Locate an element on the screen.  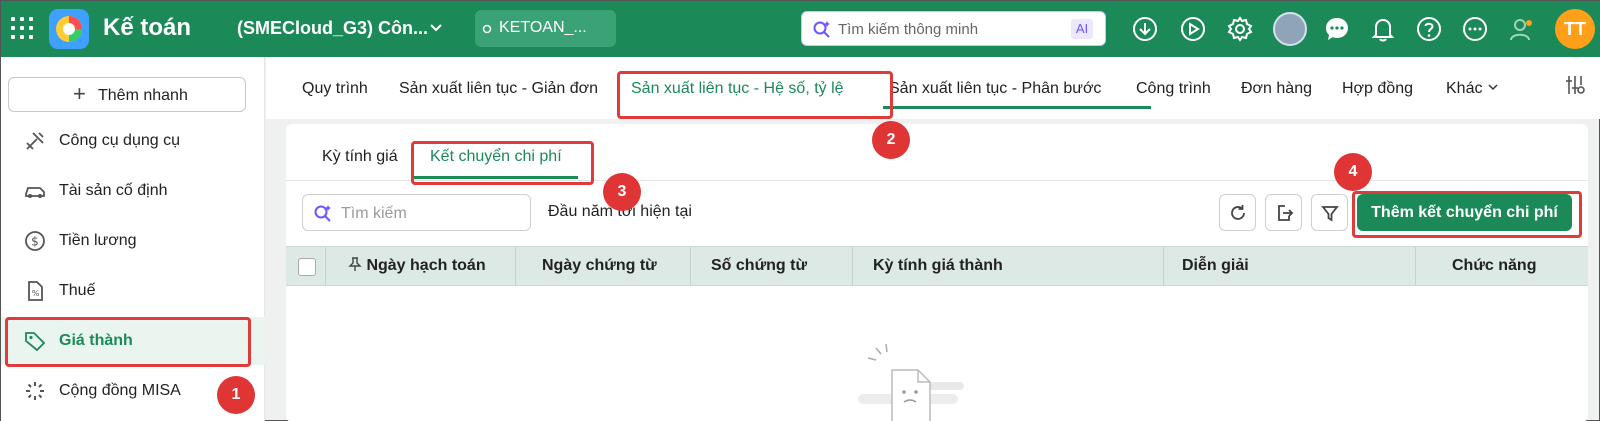
quick-add-label: Thêm nhanh is located at coordinates (143, 95).